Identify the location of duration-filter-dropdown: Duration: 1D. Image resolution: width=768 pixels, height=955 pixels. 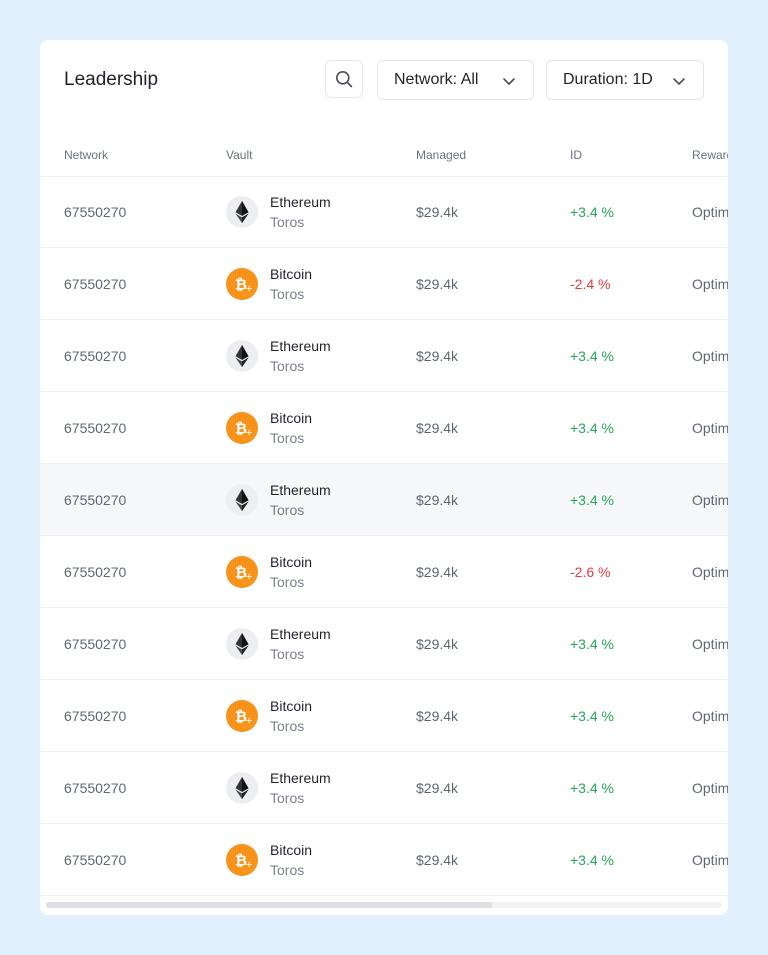
(625, 80).